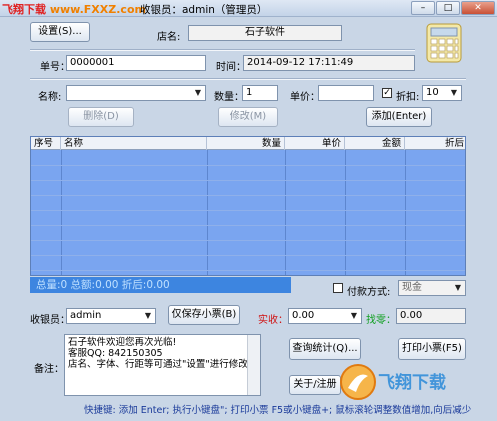  Describe the element at coordinates (49, 369) in the screenshot. I see `notes-label: 备注：` at that location.